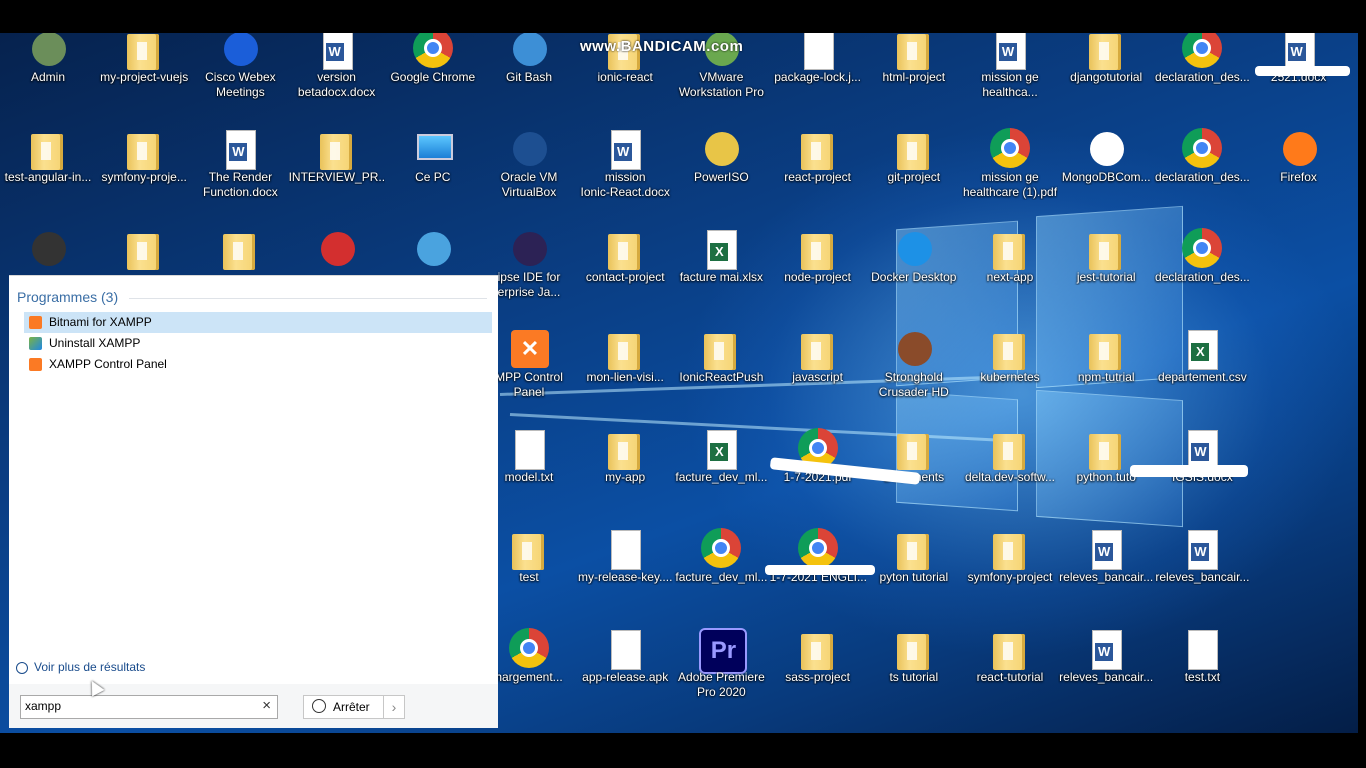 The image size is (1366, 768). Describe the element at coordinates (721, 175) in the screenshot. I see `desktop-icon: PowerISO` at that location.